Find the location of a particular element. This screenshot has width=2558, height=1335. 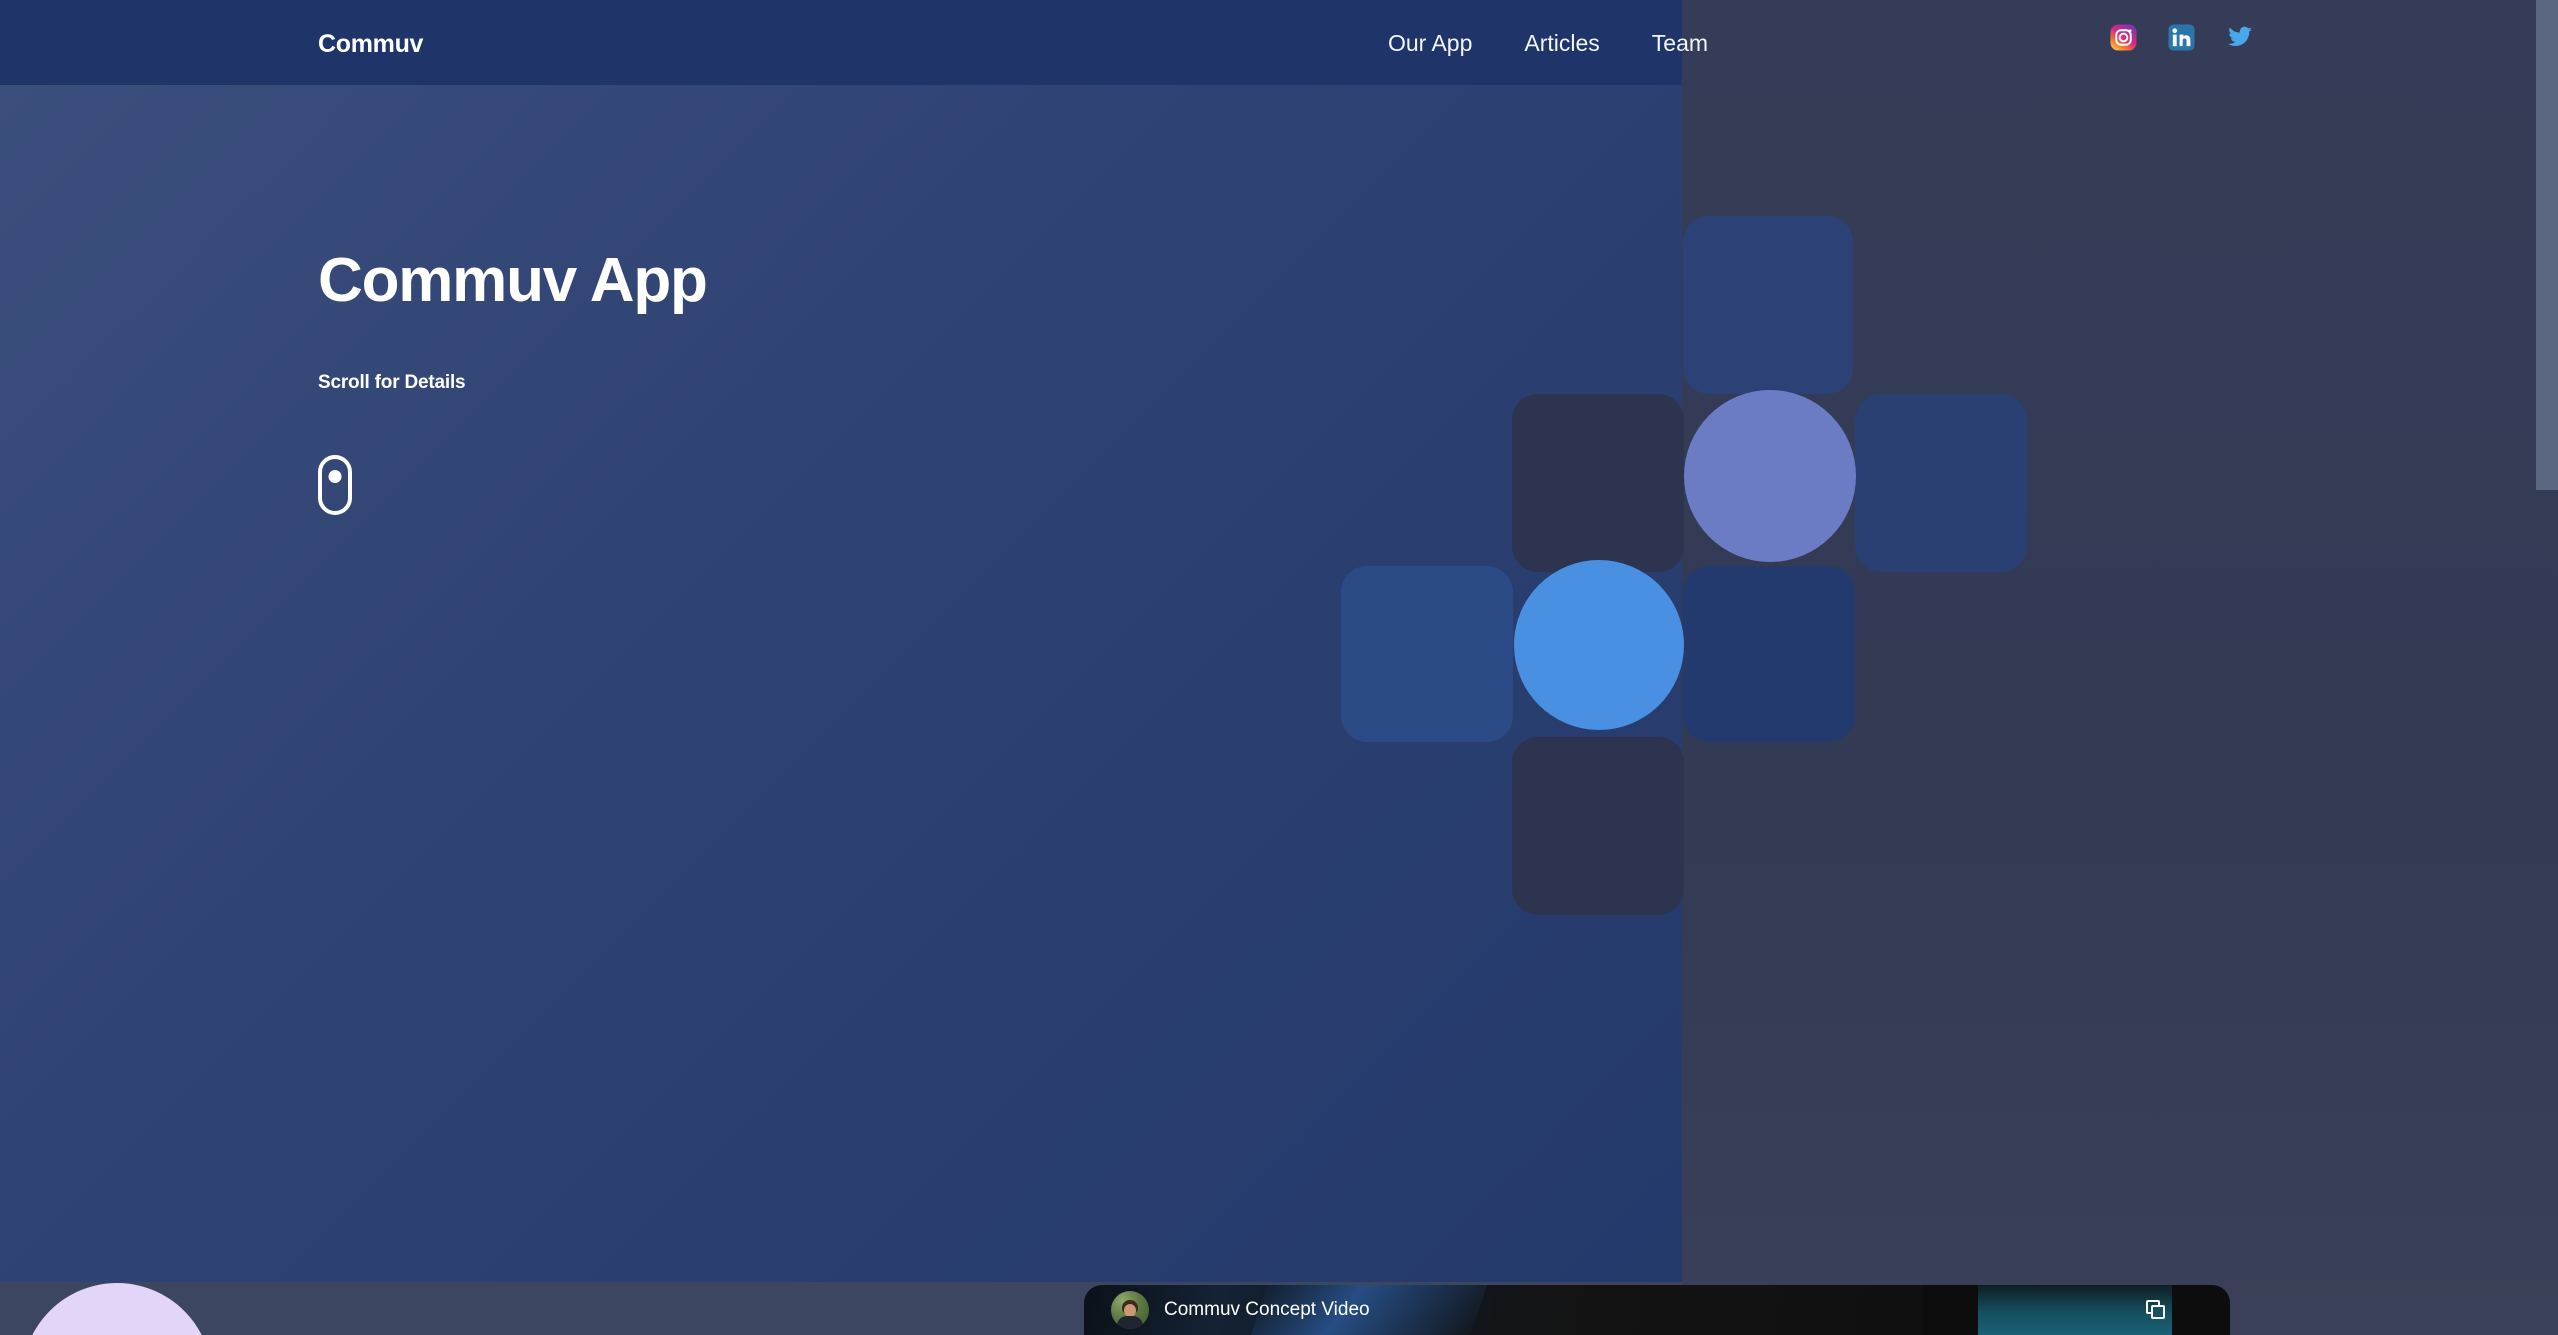

tile-center-right is located at coordinates (1769, 654).